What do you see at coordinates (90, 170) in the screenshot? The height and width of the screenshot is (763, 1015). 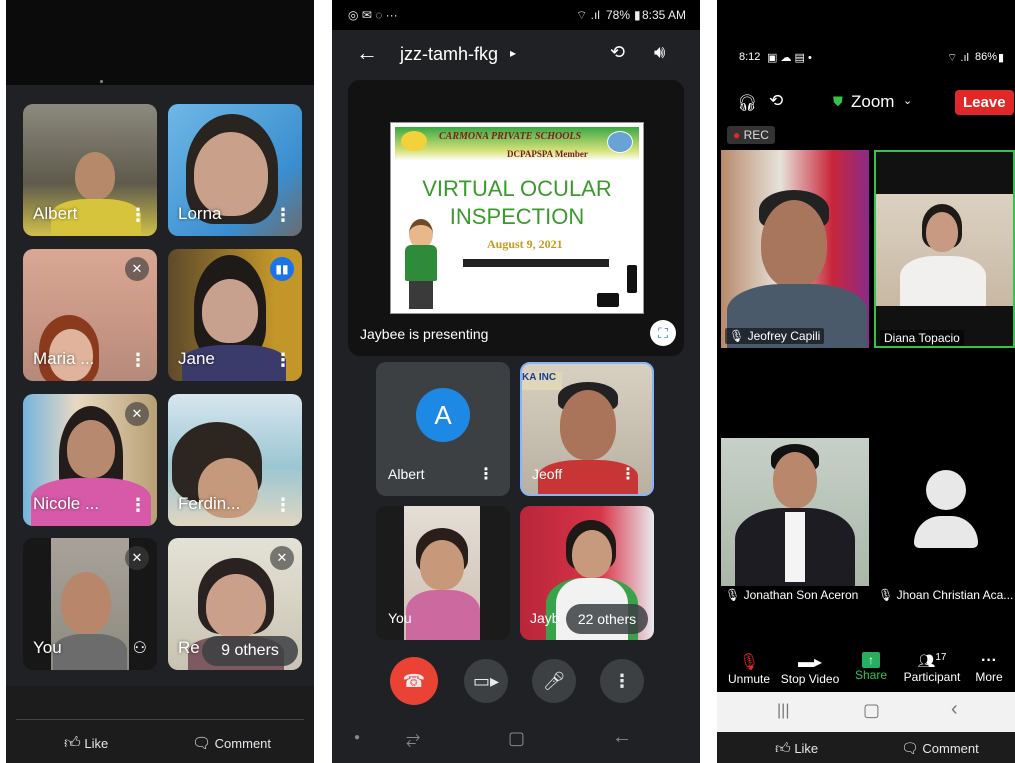 I see `participant-tile: Albert ⋮` at bounding box center [90, 170].